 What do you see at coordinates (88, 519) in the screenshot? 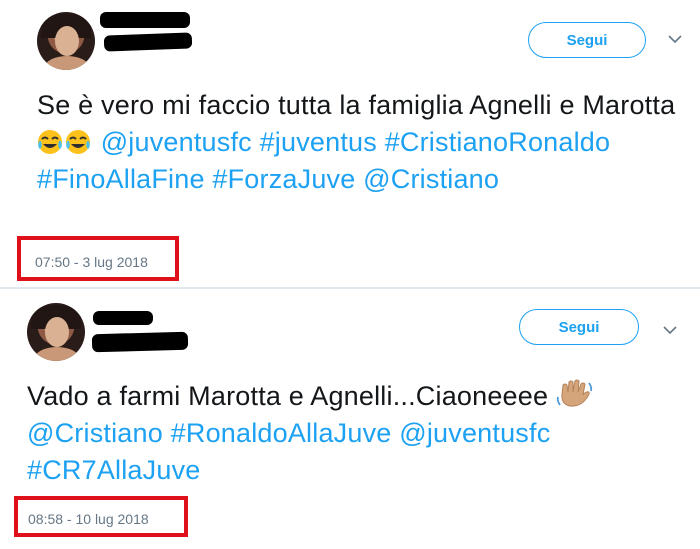
I see `tweet-timestamp: 08:58 - 10 lug 2018` at bounding box center [88, 519].